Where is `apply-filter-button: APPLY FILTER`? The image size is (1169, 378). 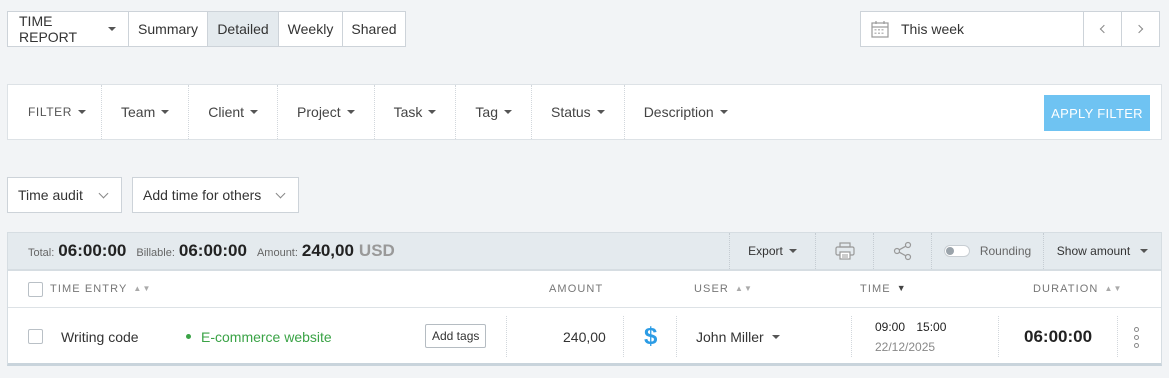
apply-filter-button: APPLY FILTER is located at coordinates (1097, 113).